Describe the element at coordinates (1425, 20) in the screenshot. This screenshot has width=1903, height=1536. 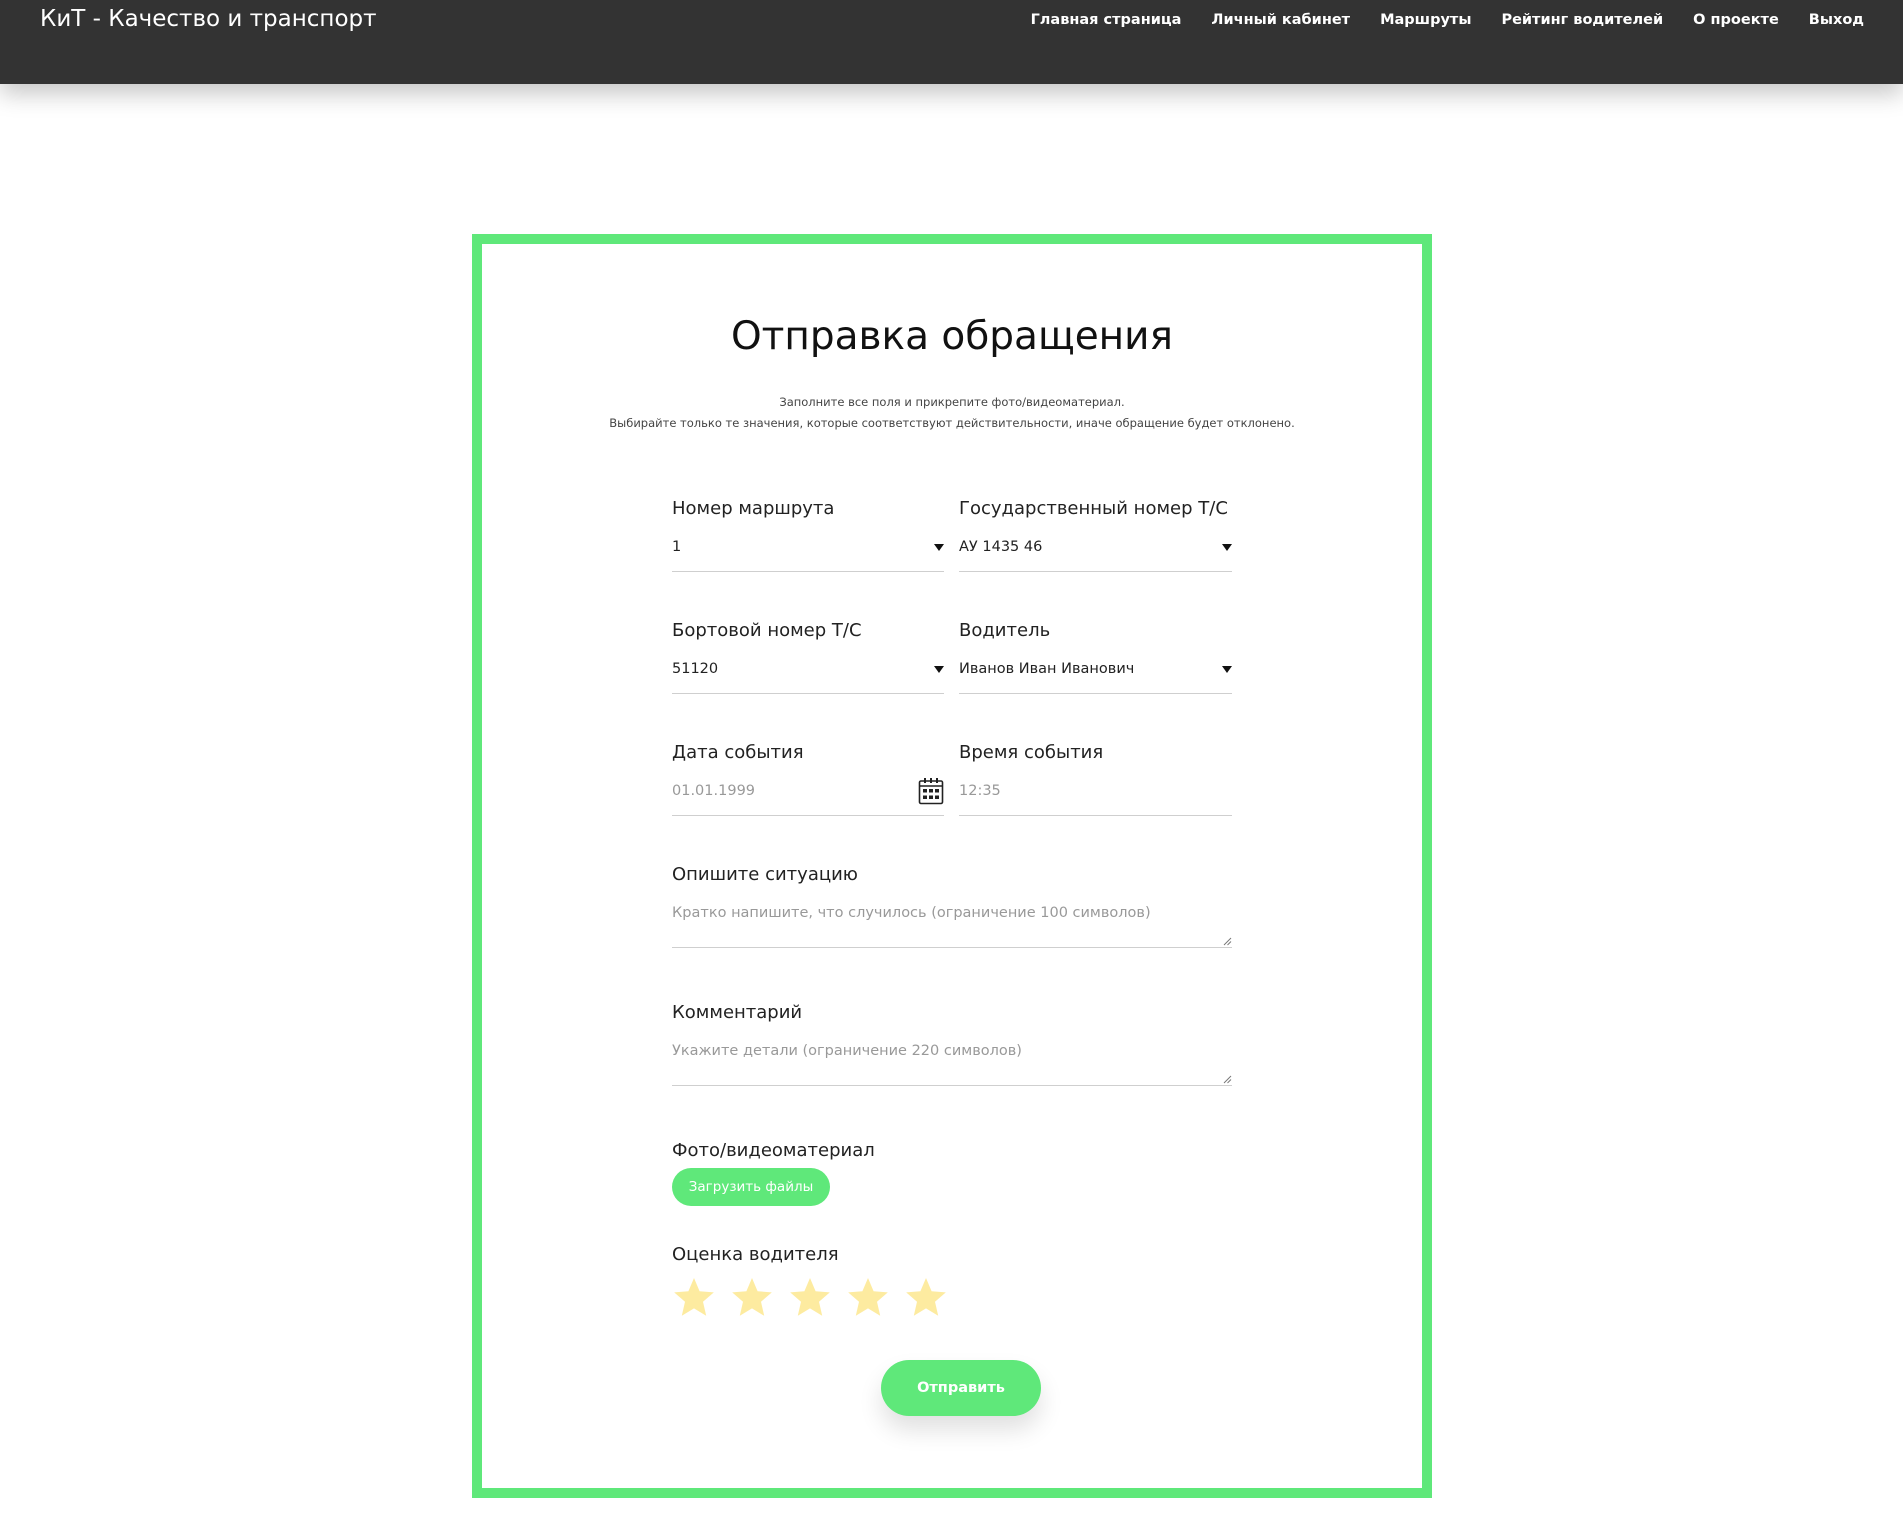
I see `nav-routes: Маршруты` at that location.